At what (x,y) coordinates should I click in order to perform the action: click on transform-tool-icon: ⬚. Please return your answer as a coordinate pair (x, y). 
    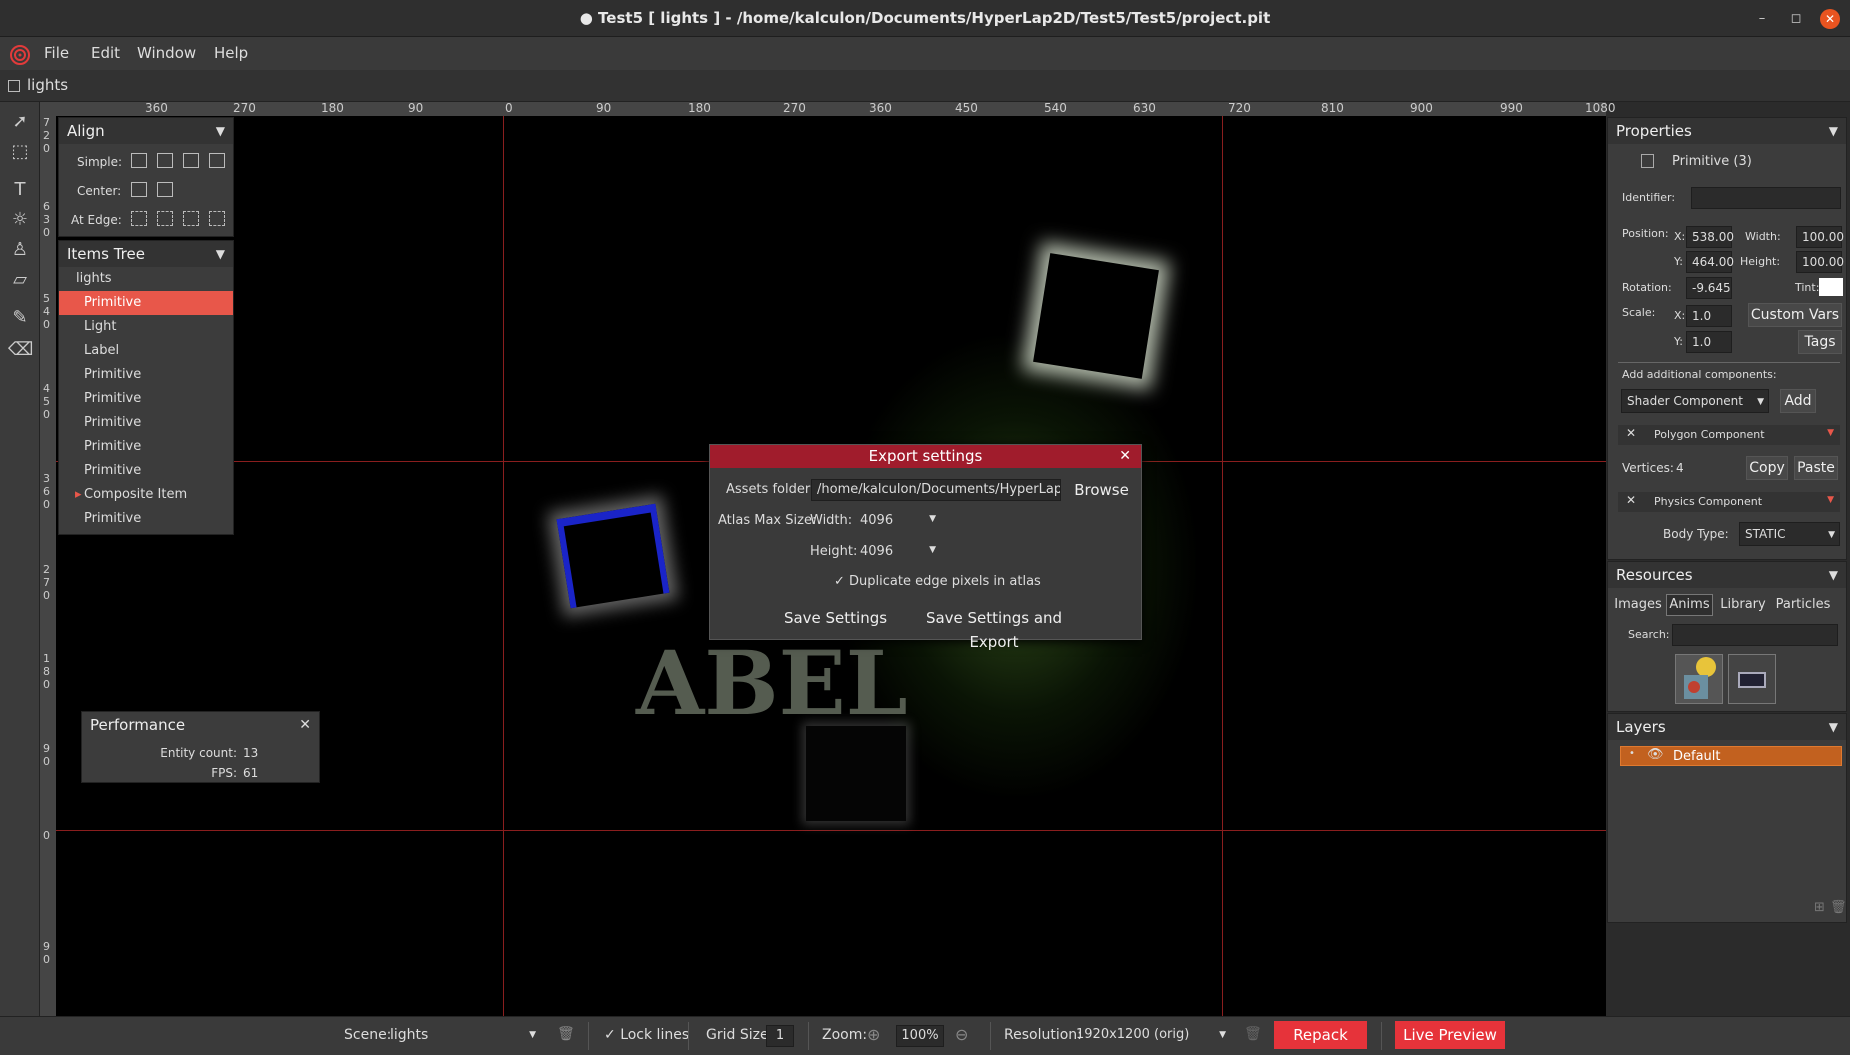
    Looking at the image, I should click on (20, 152).